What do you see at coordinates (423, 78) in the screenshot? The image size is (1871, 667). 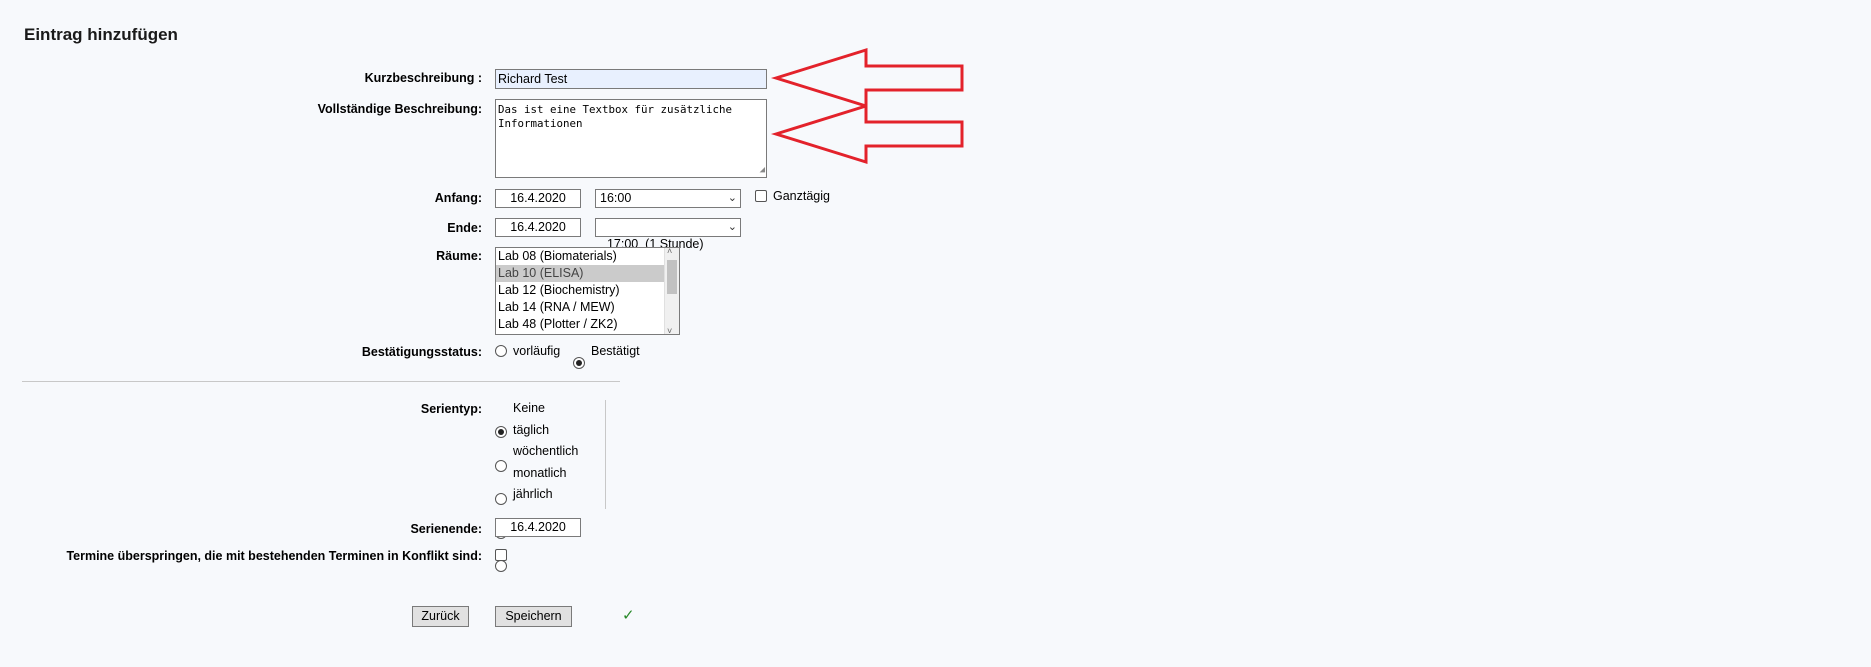 I see `short-description-label: Kurzbeschreibung :` at bounding box center [423, 78].